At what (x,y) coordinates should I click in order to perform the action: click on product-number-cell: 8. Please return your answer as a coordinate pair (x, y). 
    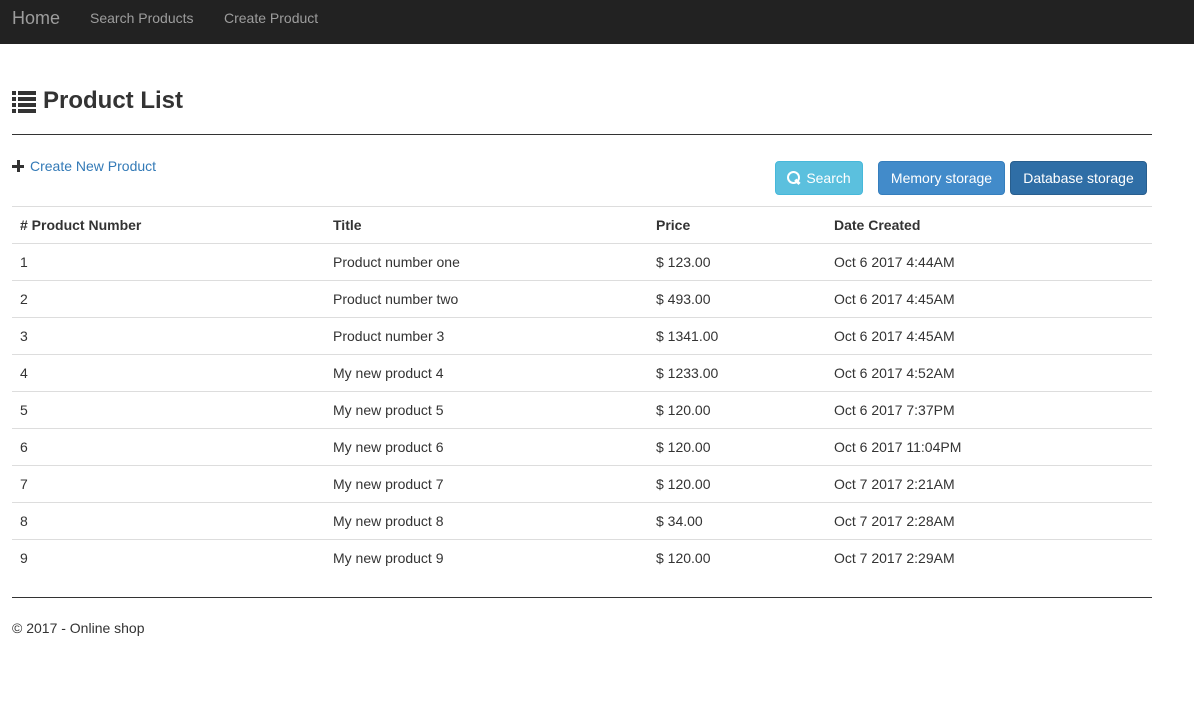
    Looking at the image, I should click on (168, 521).